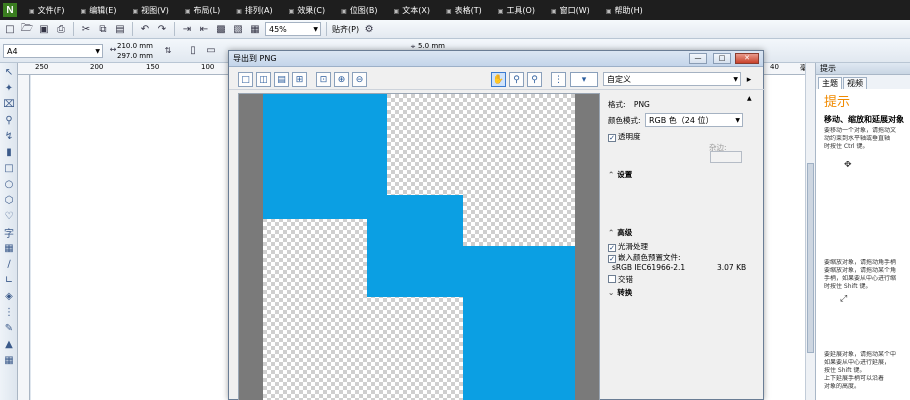 The image size is (910, 400). I want to click on tab-topics: 主题, so click(830, 83).